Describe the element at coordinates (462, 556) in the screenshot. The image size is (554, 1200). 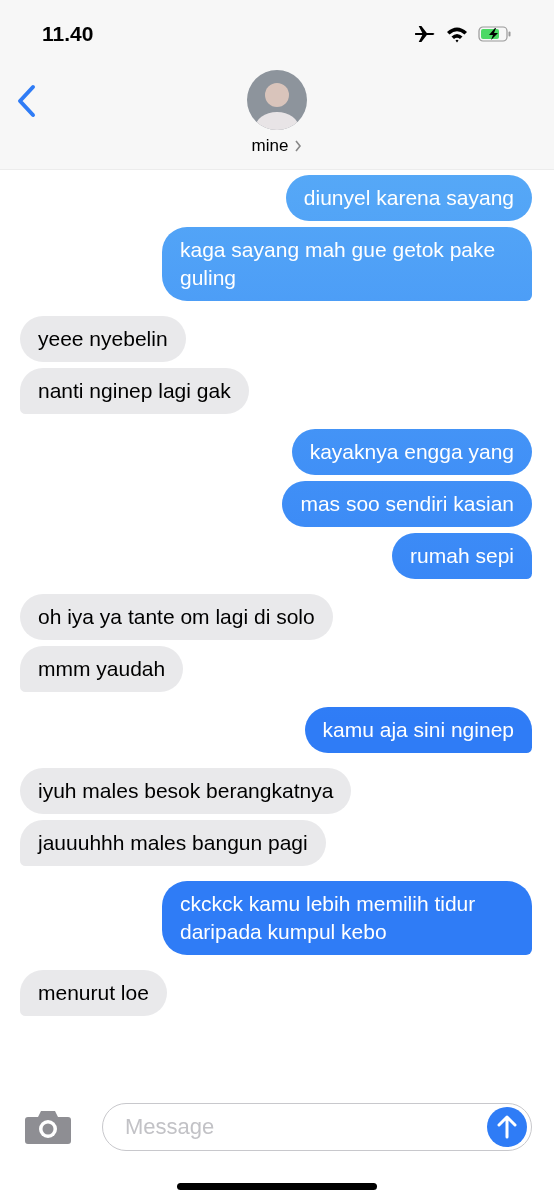
I see `message-bubble: rumah sepi` at that location.